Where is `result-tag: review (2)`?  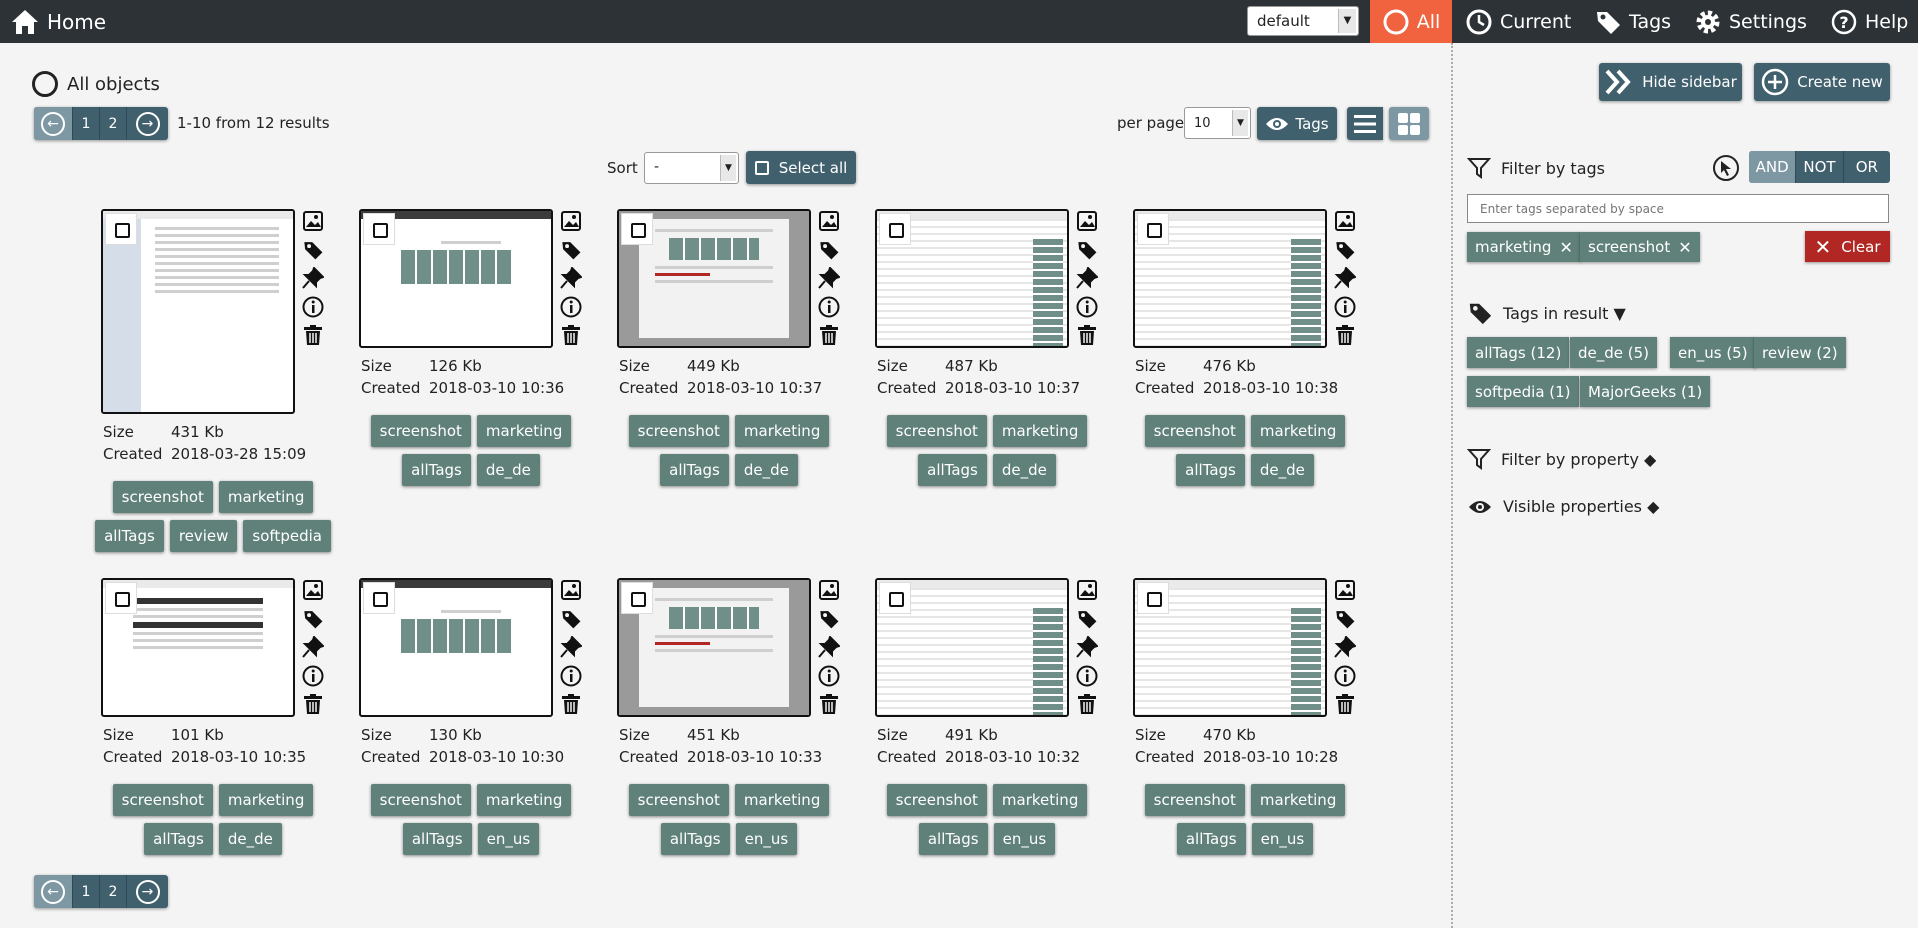
result-tag: review (2) is located at coordinates (1800, 352).